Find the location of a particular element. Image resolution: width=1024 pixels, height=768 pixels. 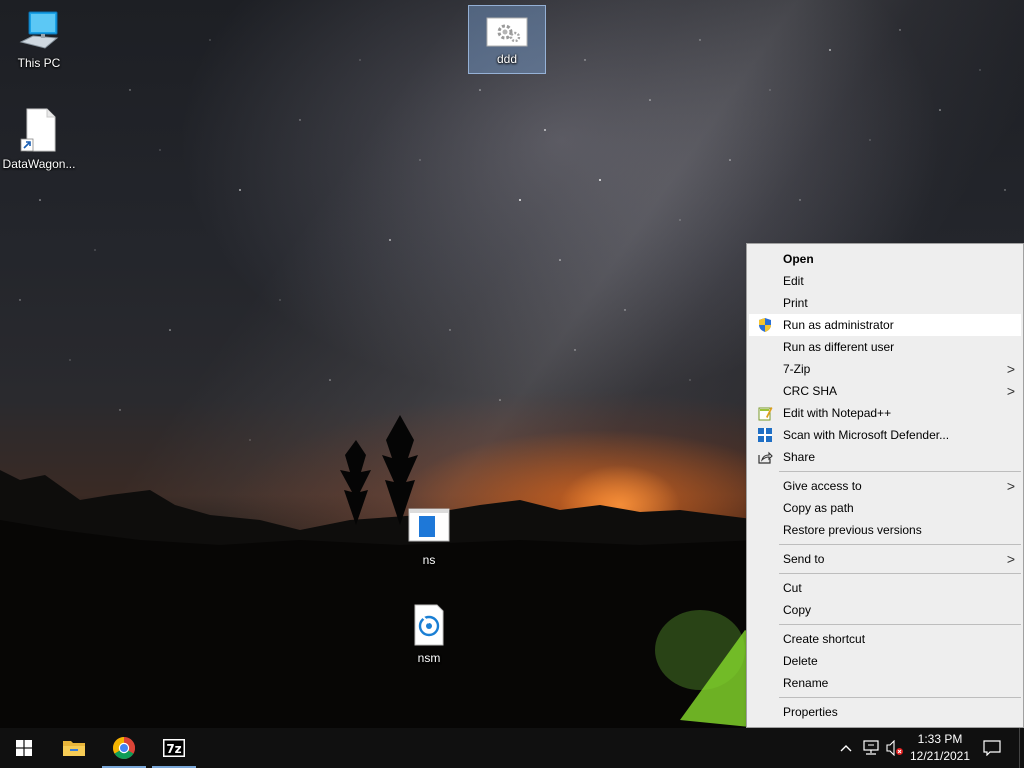

desktop-icon-ddd: ddd is located at coordinates (507, 39).